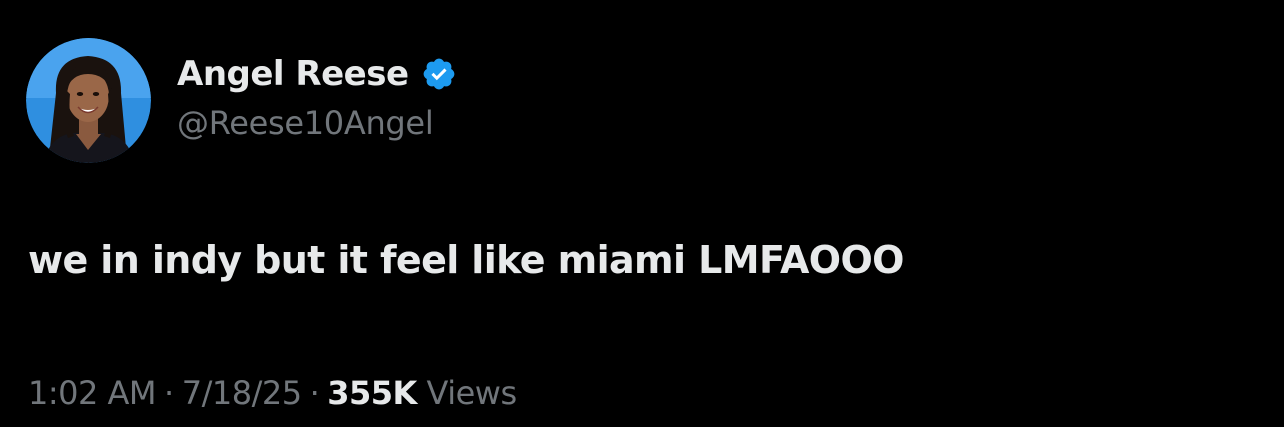 Image resolution: width=1284 pixels, height=427 pixels. Describe the element at coordinates (293, 74) in the screenshot. I see `author-display-name: Angel Reese` at that location.